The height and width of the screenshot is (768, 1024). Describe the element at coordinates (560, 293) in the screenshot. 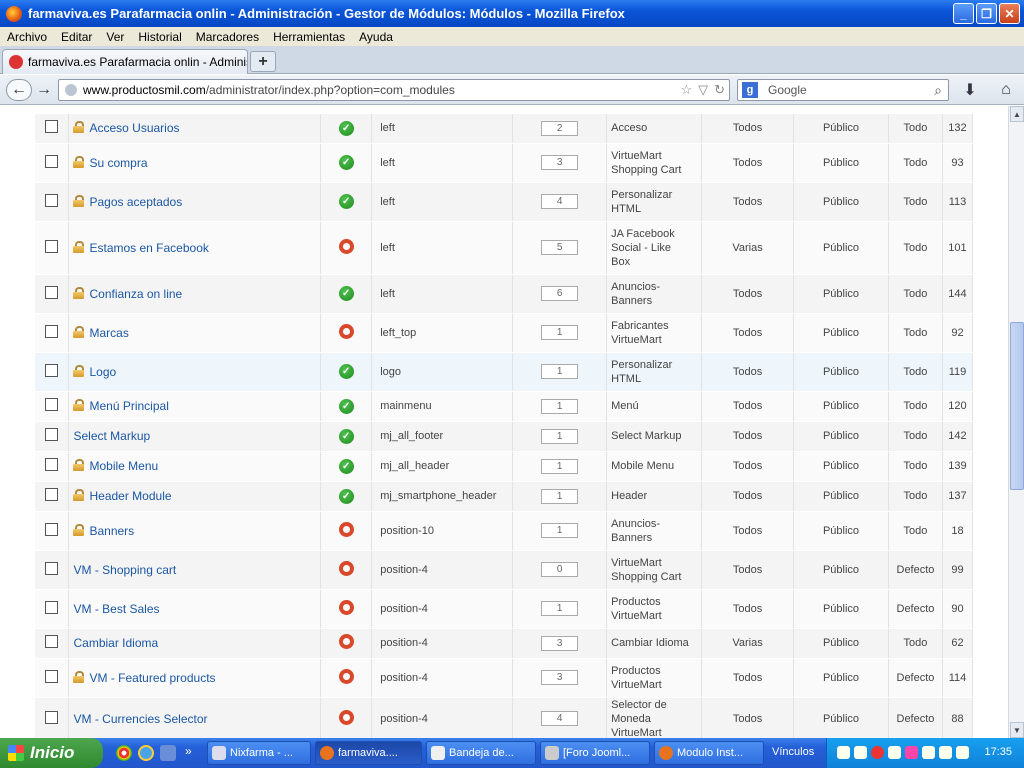

I see `order-input: 6` at that location.